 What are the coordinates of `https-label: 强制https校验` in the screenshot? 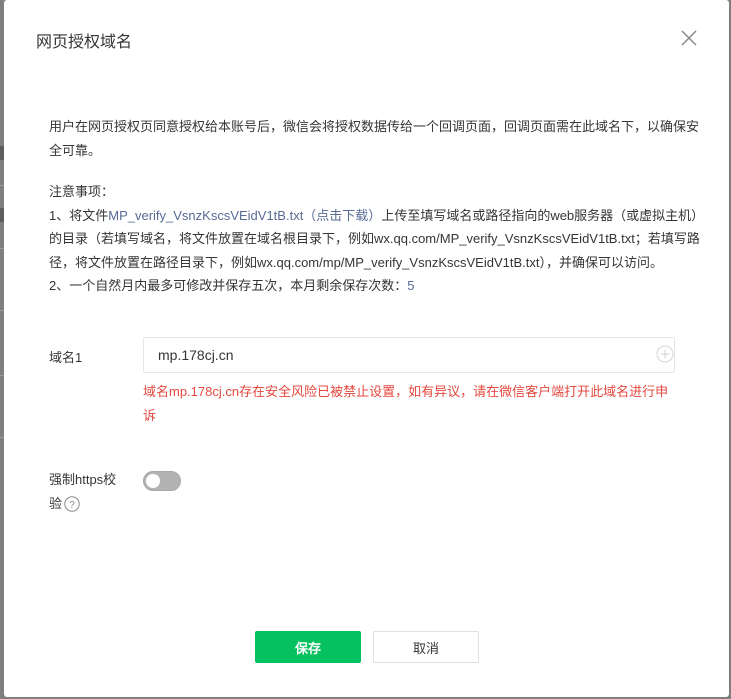 It's located at (83, 491).